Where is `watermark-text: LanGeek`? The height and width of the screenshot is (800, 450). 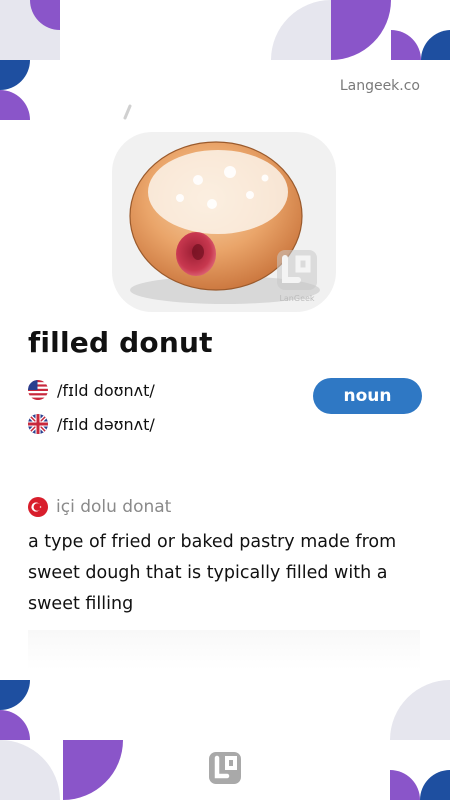 watermark-text: LanGeek is located at coordinates (296, 298).